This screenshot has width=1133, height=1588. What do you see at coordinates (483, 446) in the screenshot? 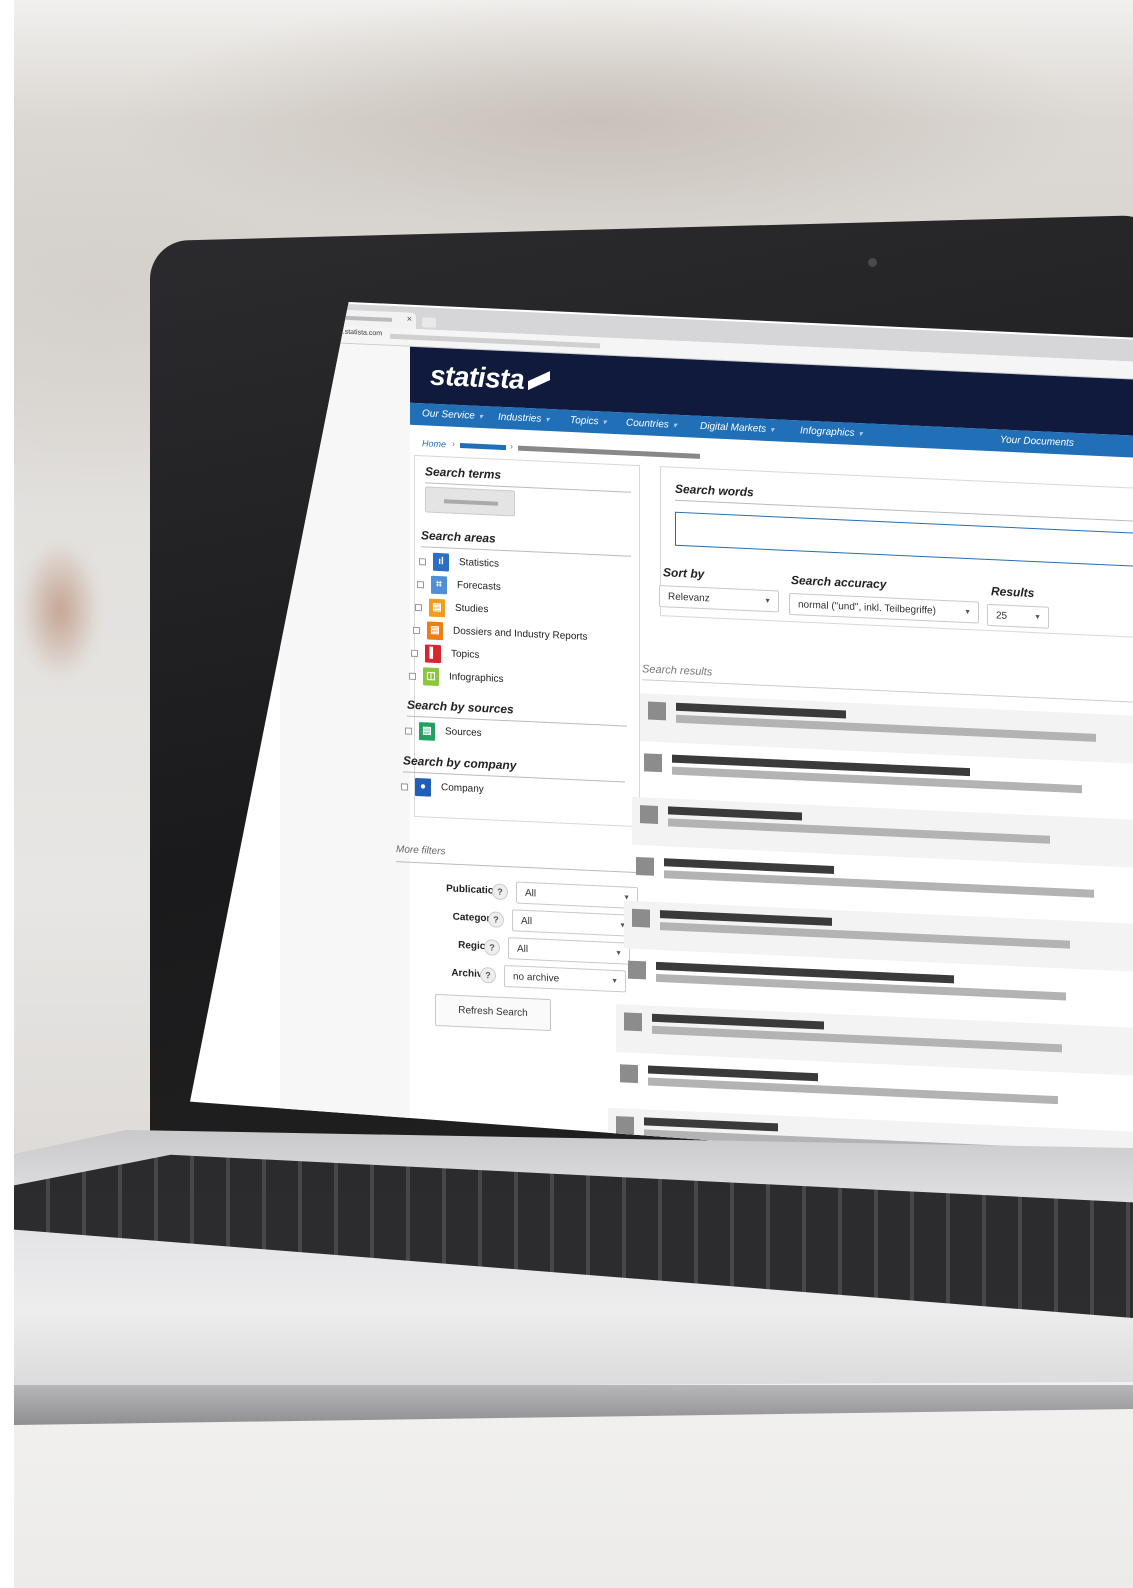
I see `breadcrumb-item` at bounding box center [483, 446].